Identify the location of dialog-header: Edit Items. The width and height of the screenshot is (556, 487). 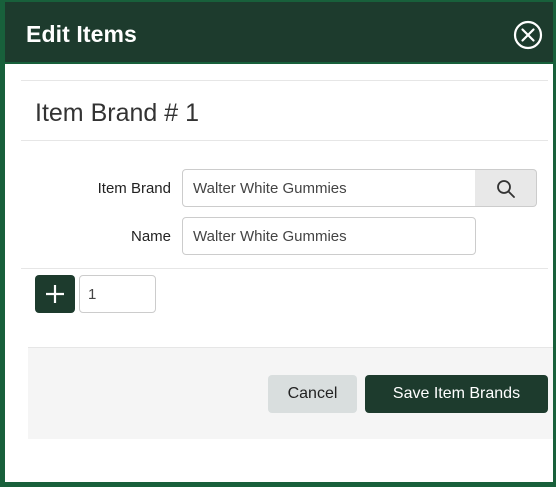
(279, 33).